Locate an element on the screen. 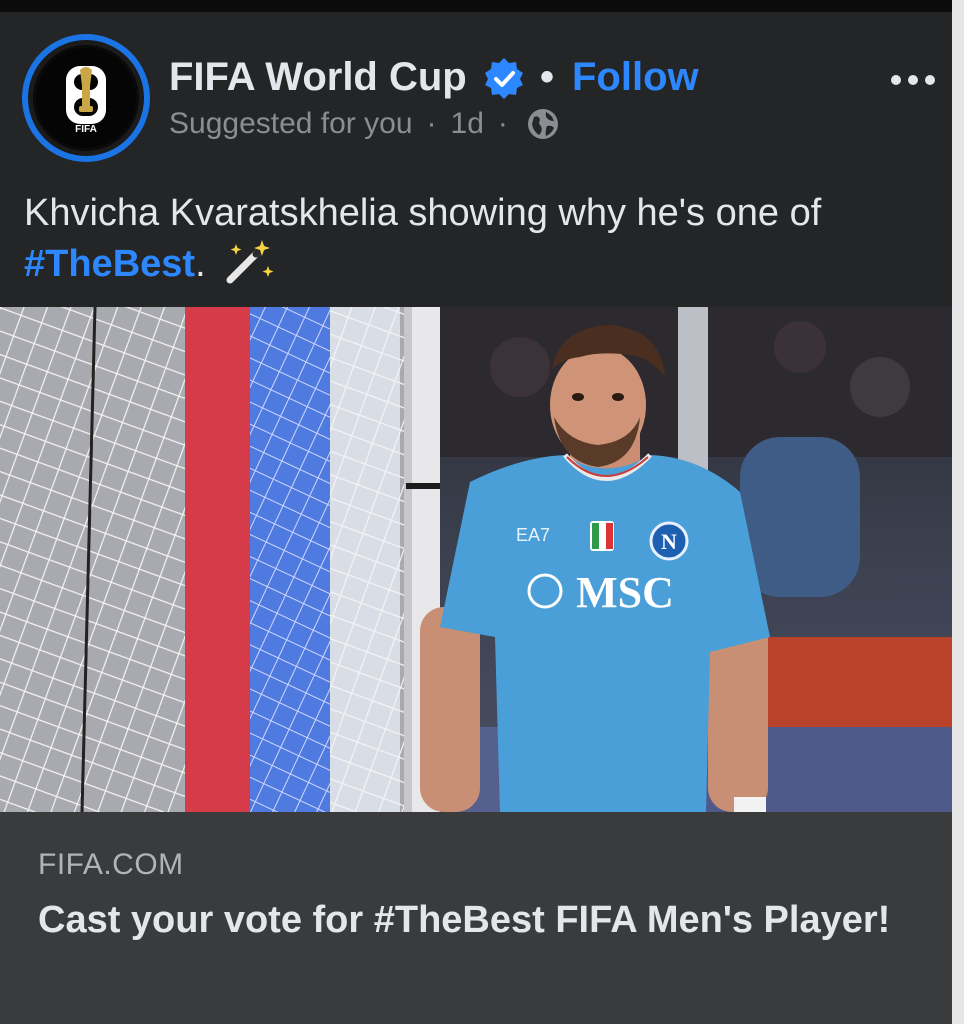 This screenshot has height=1024, width=964. globe-icon is located at coordinates (542, 124).